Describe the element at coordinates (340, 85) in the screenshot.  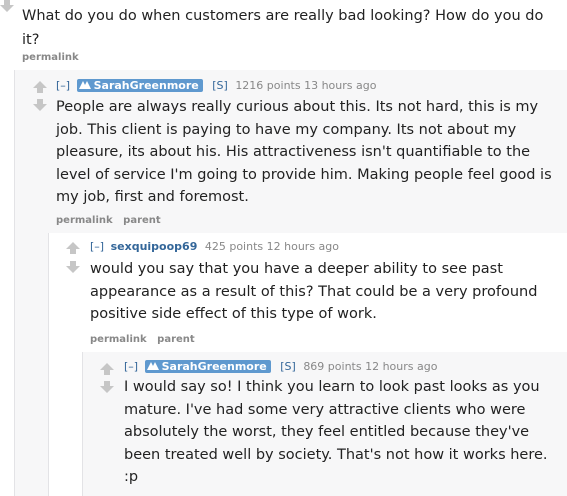
I see `timestamp: 13 hours ago` at that location.